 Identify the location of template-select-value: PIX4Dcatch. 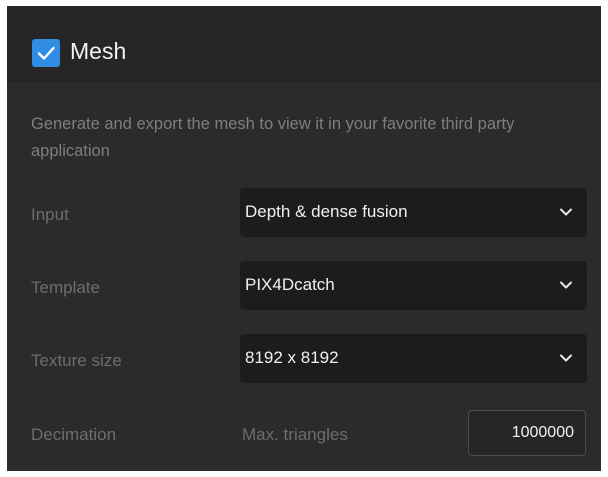
(290, 284).